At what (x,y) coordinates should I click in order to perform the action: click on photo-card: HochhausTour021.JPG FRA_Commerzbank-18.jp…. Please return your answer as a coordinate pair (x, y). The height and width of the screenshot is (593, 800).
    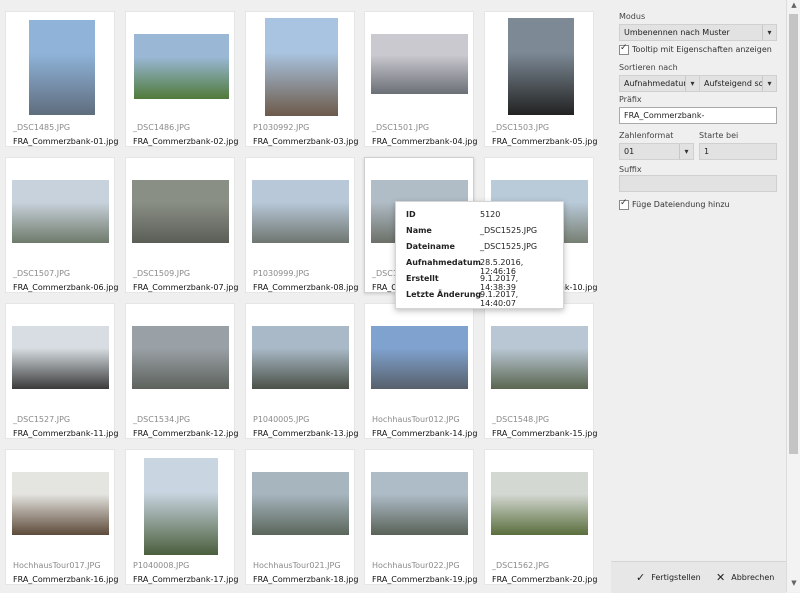
    Looking at the image, I should click on (302, 517).